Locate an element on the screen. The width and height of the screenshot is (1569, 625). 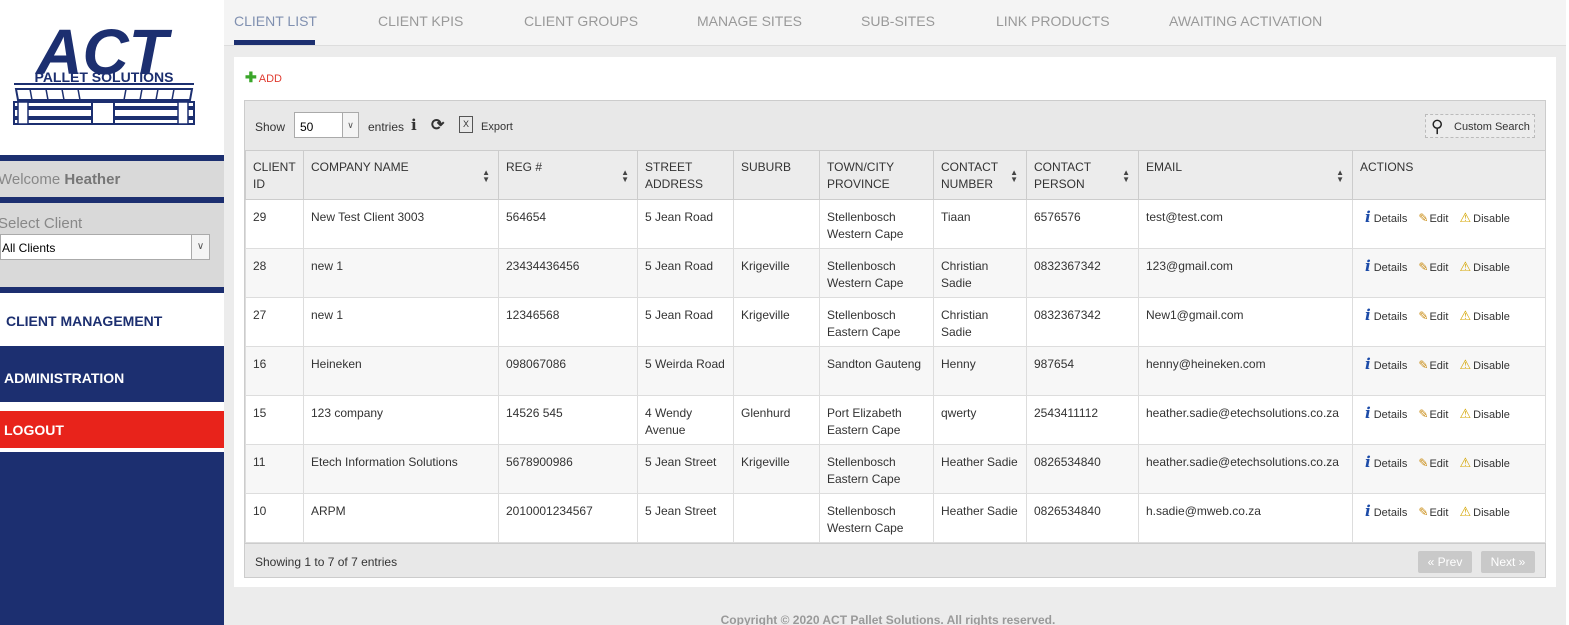
cell-client-id: 10 is located at coordinates (274, 518).